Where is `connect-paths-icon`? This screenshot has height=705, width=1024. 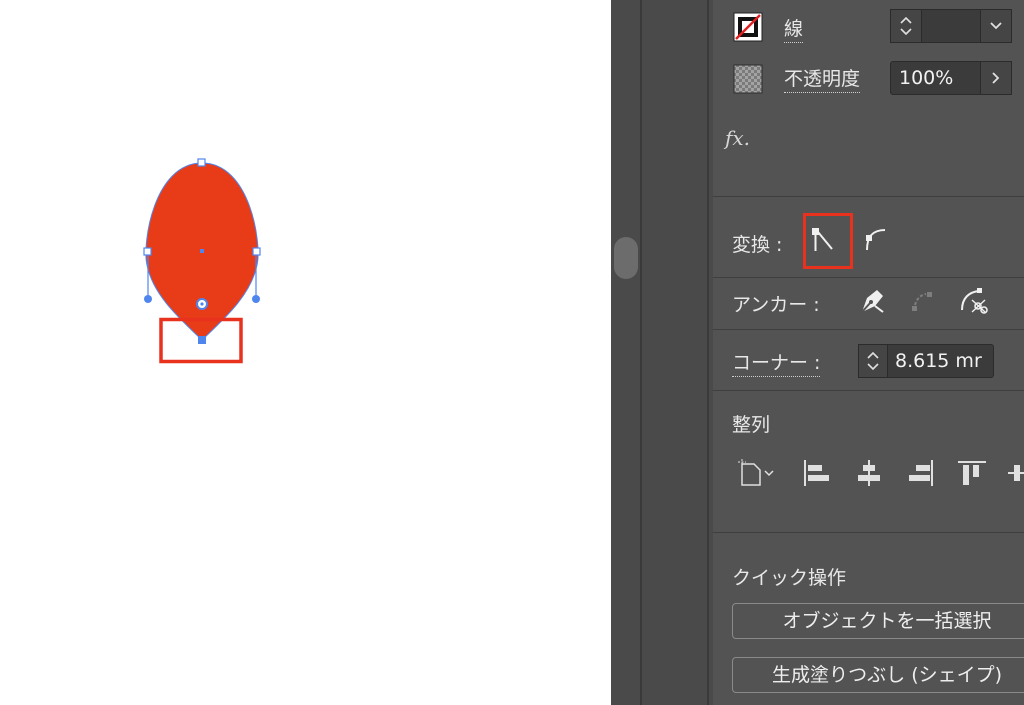
connect-paths-icon is located at coordinates (924, 302).